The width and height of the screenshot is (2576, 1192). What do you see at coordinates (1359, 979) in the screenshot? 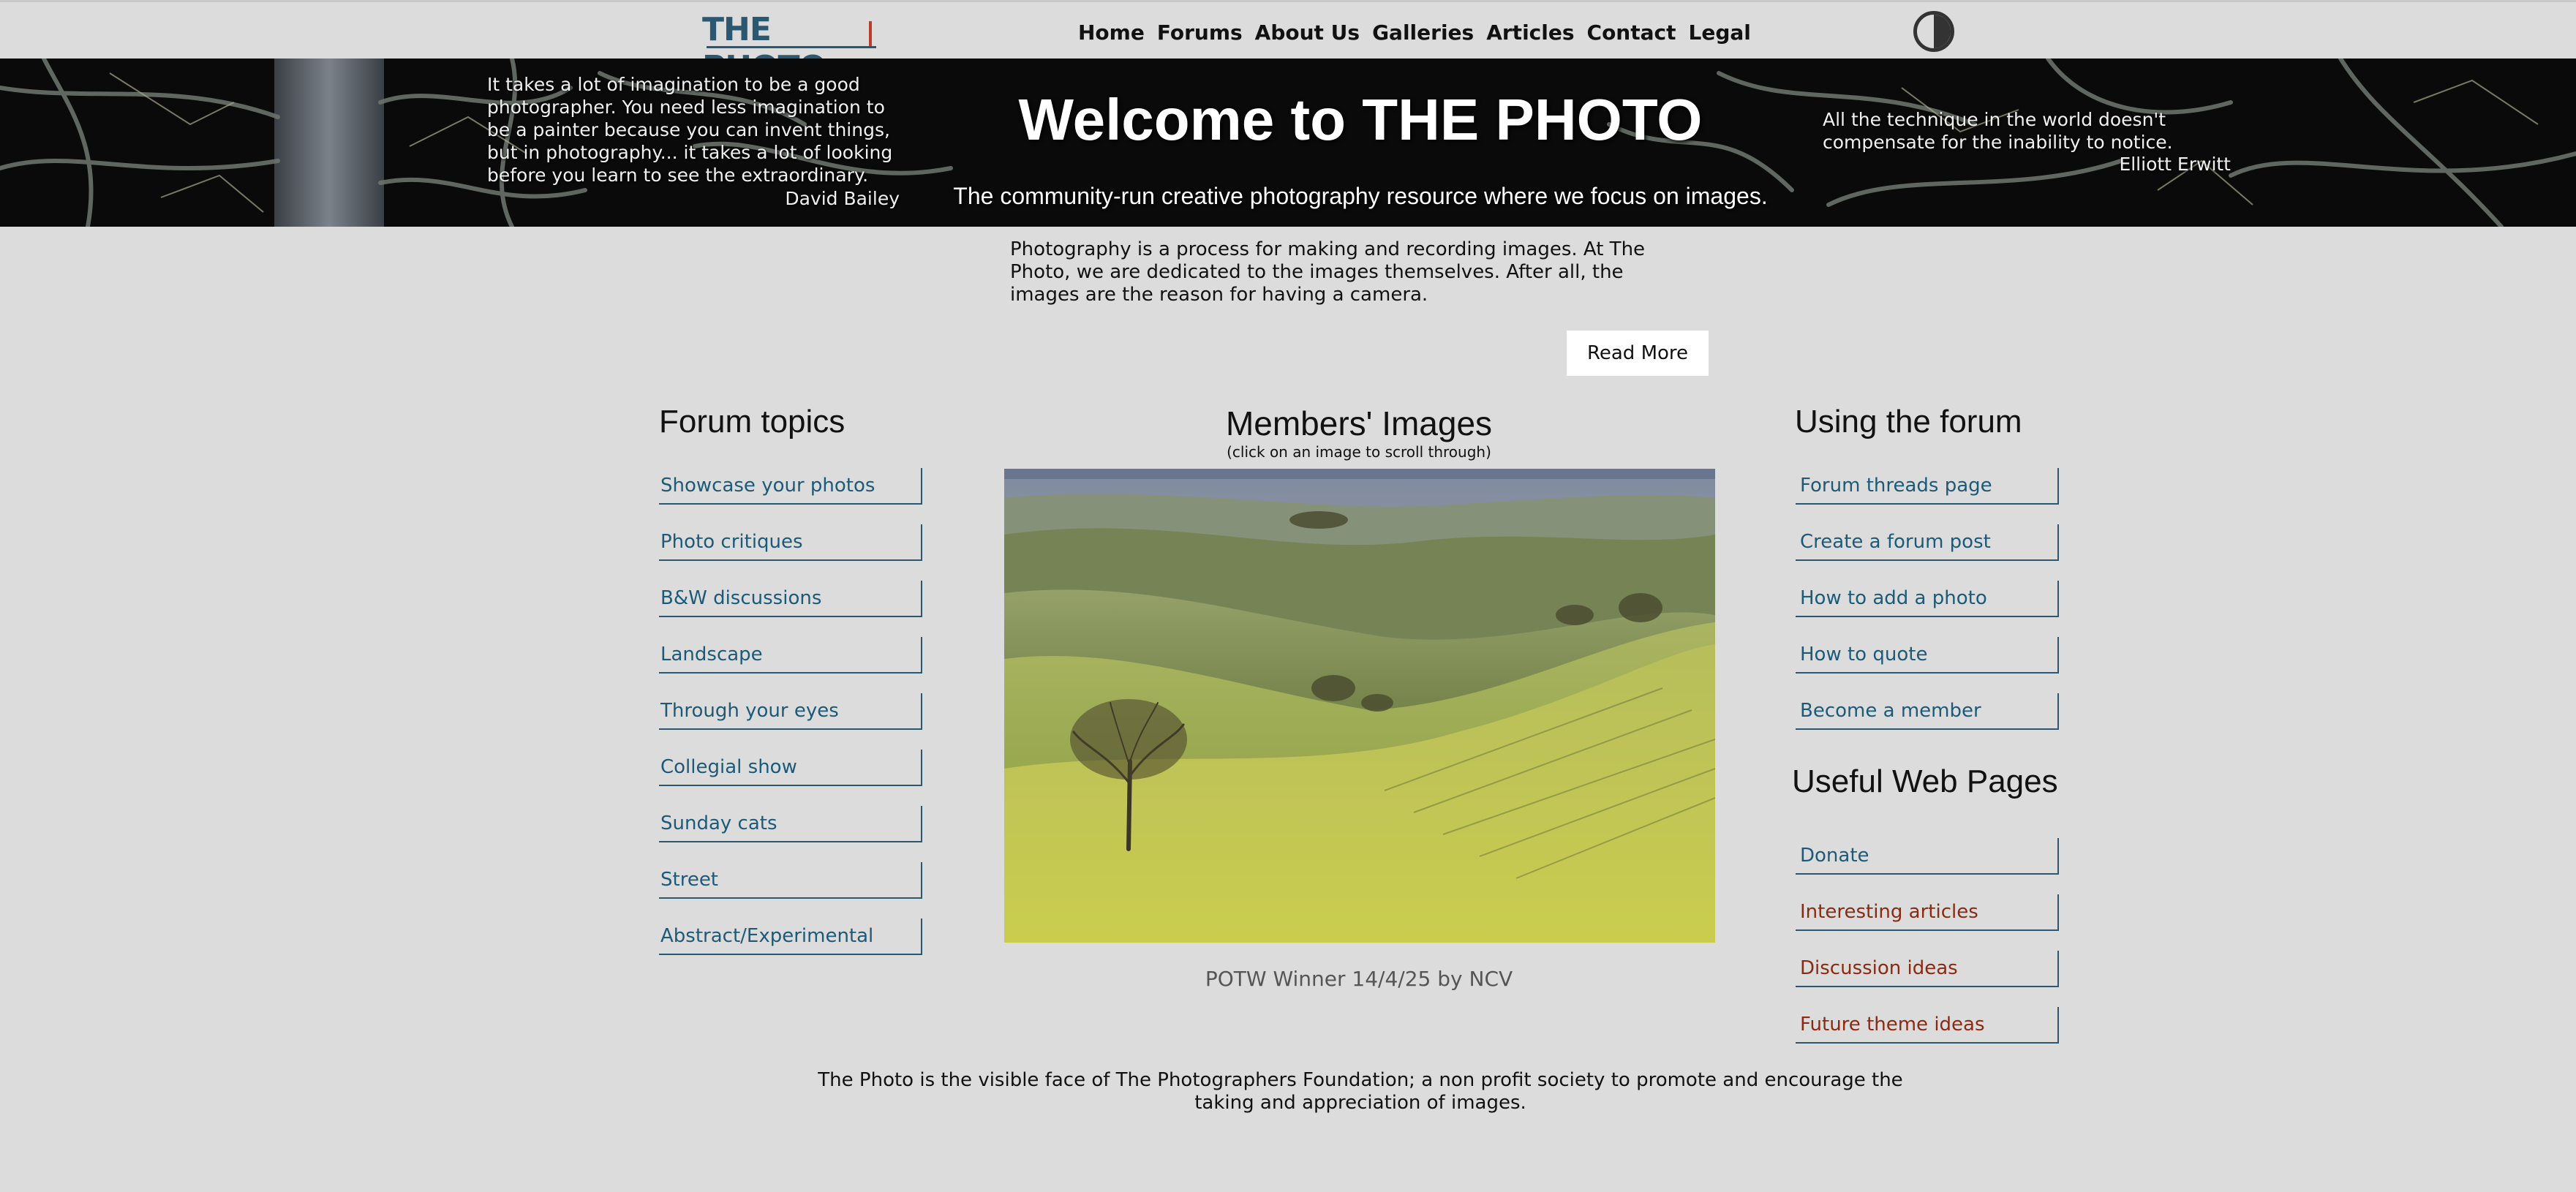
I see `image-caption: POTW Winner 14/4/25 by NCV` at bounding box center [1359, 979].